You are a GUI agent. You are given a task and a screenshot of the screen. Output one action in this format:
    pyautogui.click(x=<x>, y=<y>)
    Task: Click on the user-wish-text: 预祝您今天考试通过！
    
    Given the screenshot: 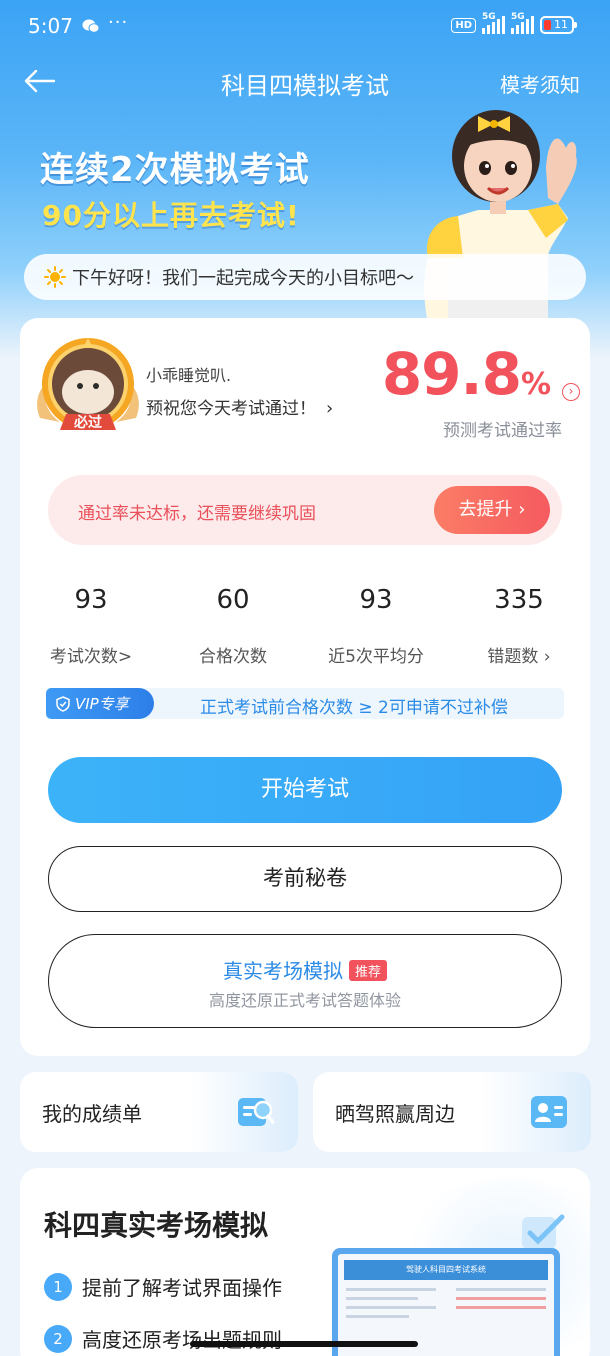 What is the action you would take?
    pyautogui.click(x=231, y=409)
    